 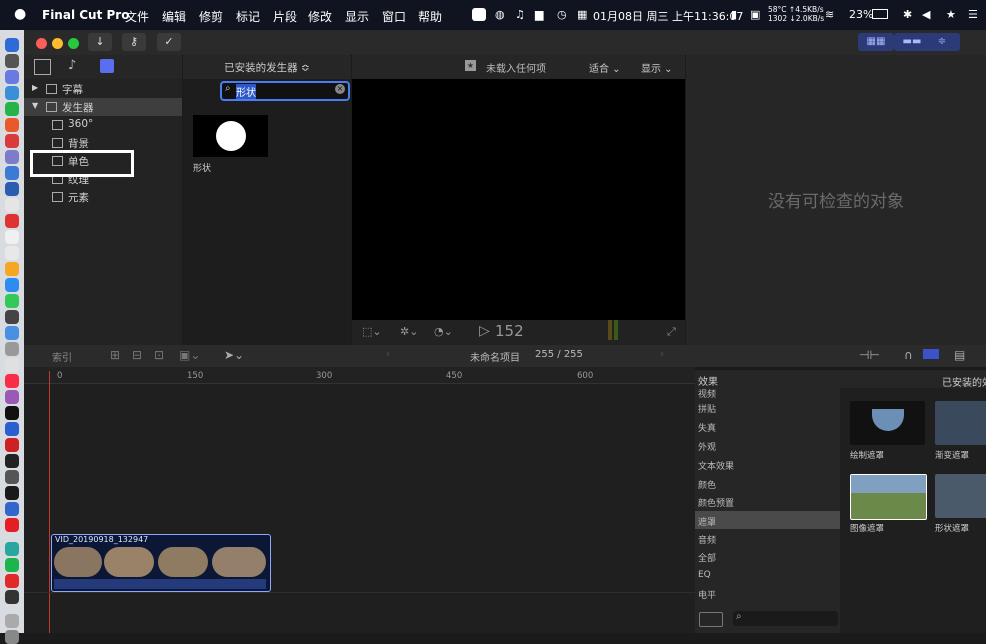 What do you see at coordinates (103, 125) in the screenshot?
I see `tree-item-360: 360°` at bounding box center [103, 125].